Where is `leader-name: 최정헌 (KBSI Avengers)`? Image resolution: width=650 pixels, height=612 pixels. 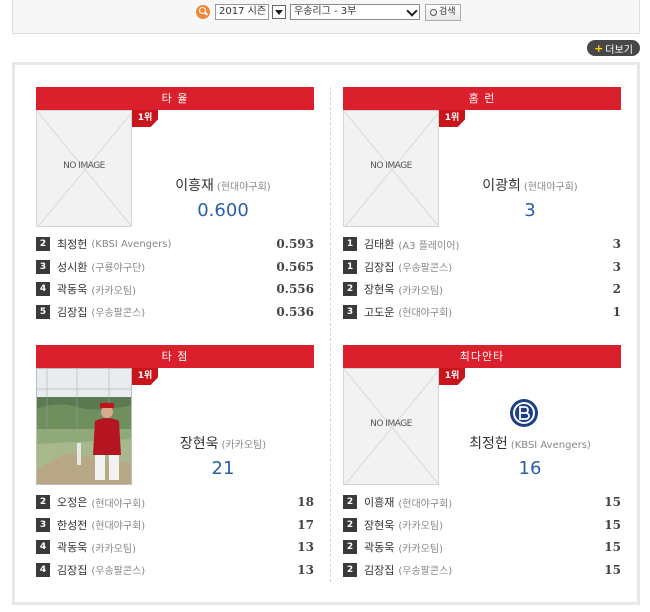 leader-name: 최정헌 (KBSI Avengers) is located at coordinates (530, 443).